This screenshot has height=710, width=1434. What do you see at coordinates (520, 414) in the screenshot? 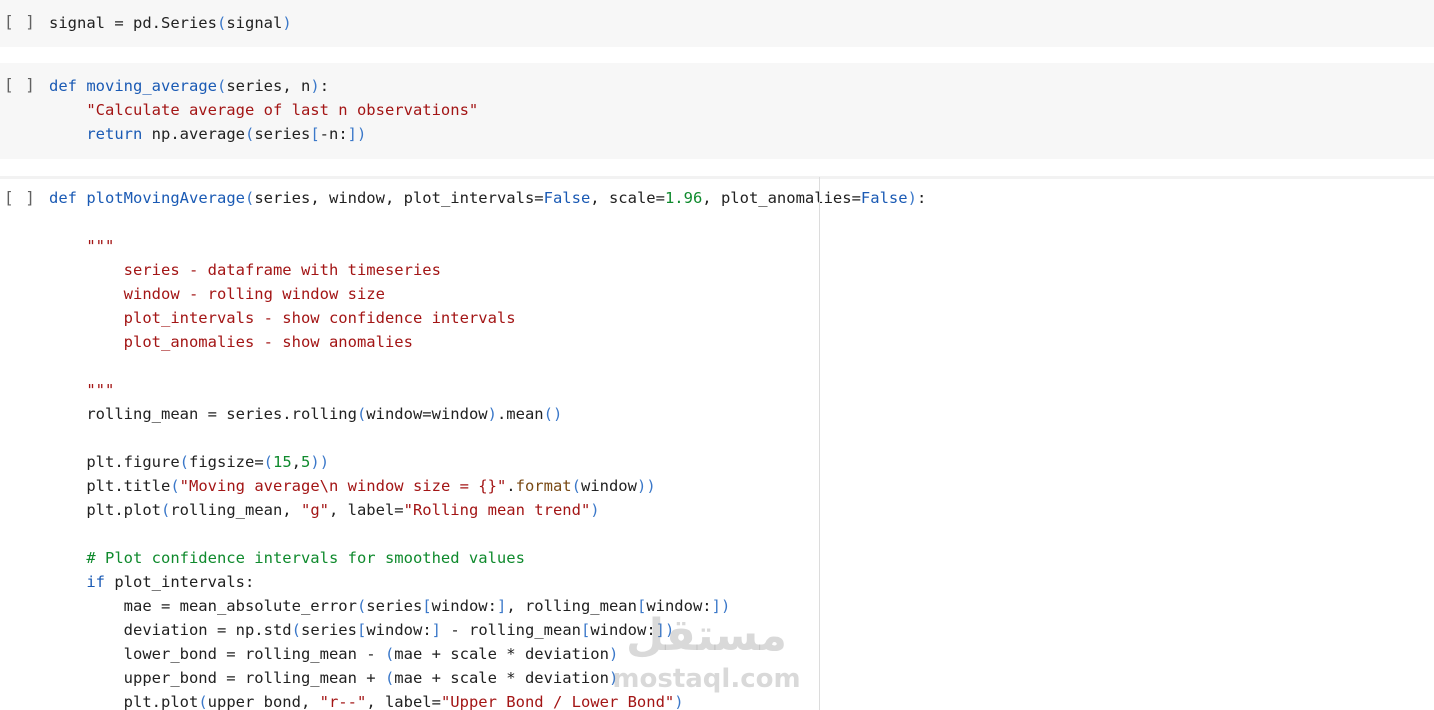
I see `code-token: .mean` at bounding box center [520, 414].